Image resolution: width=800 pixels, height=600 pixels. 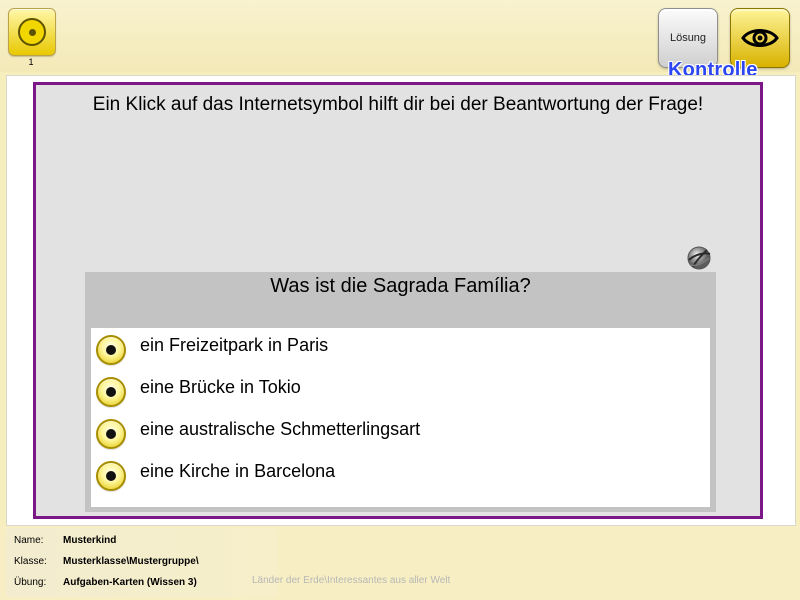 I want to click on app-button, so click(x=32, y=32).